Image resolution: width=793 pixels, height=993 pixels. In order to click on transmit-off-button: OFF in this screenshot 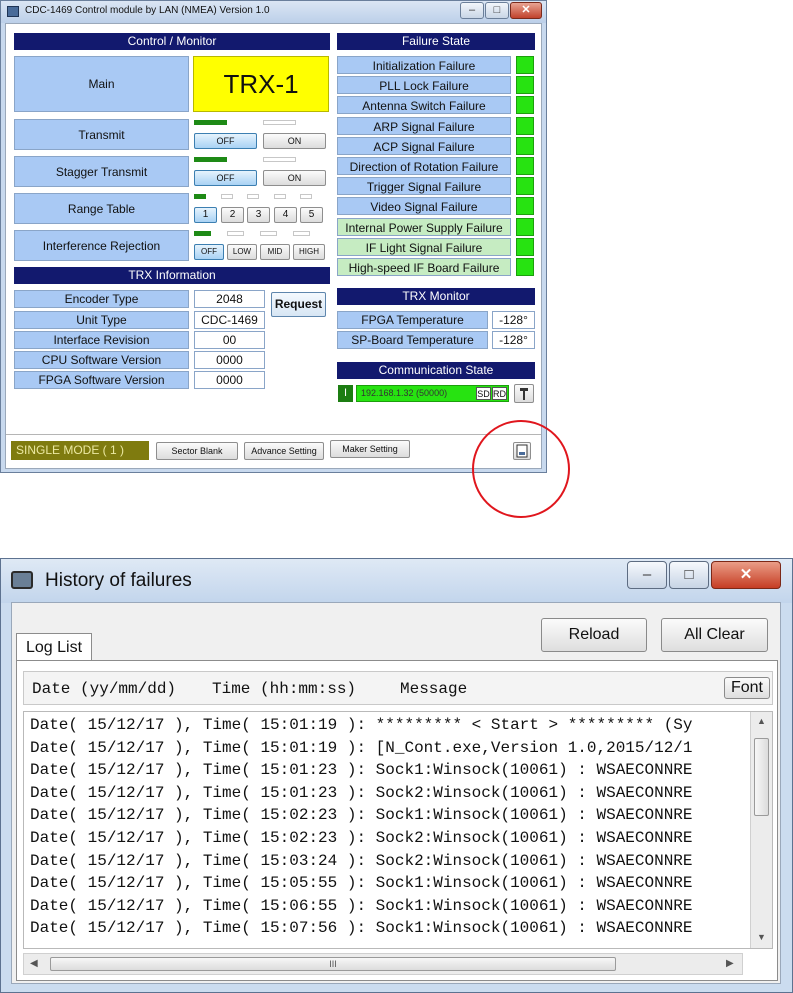, I will do `click(225, 141)`.